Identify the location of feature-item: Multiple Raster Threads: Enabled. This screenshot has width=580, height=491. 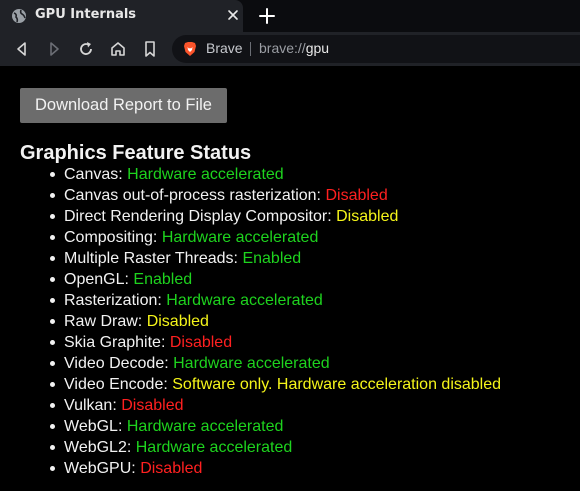
(275, 258).